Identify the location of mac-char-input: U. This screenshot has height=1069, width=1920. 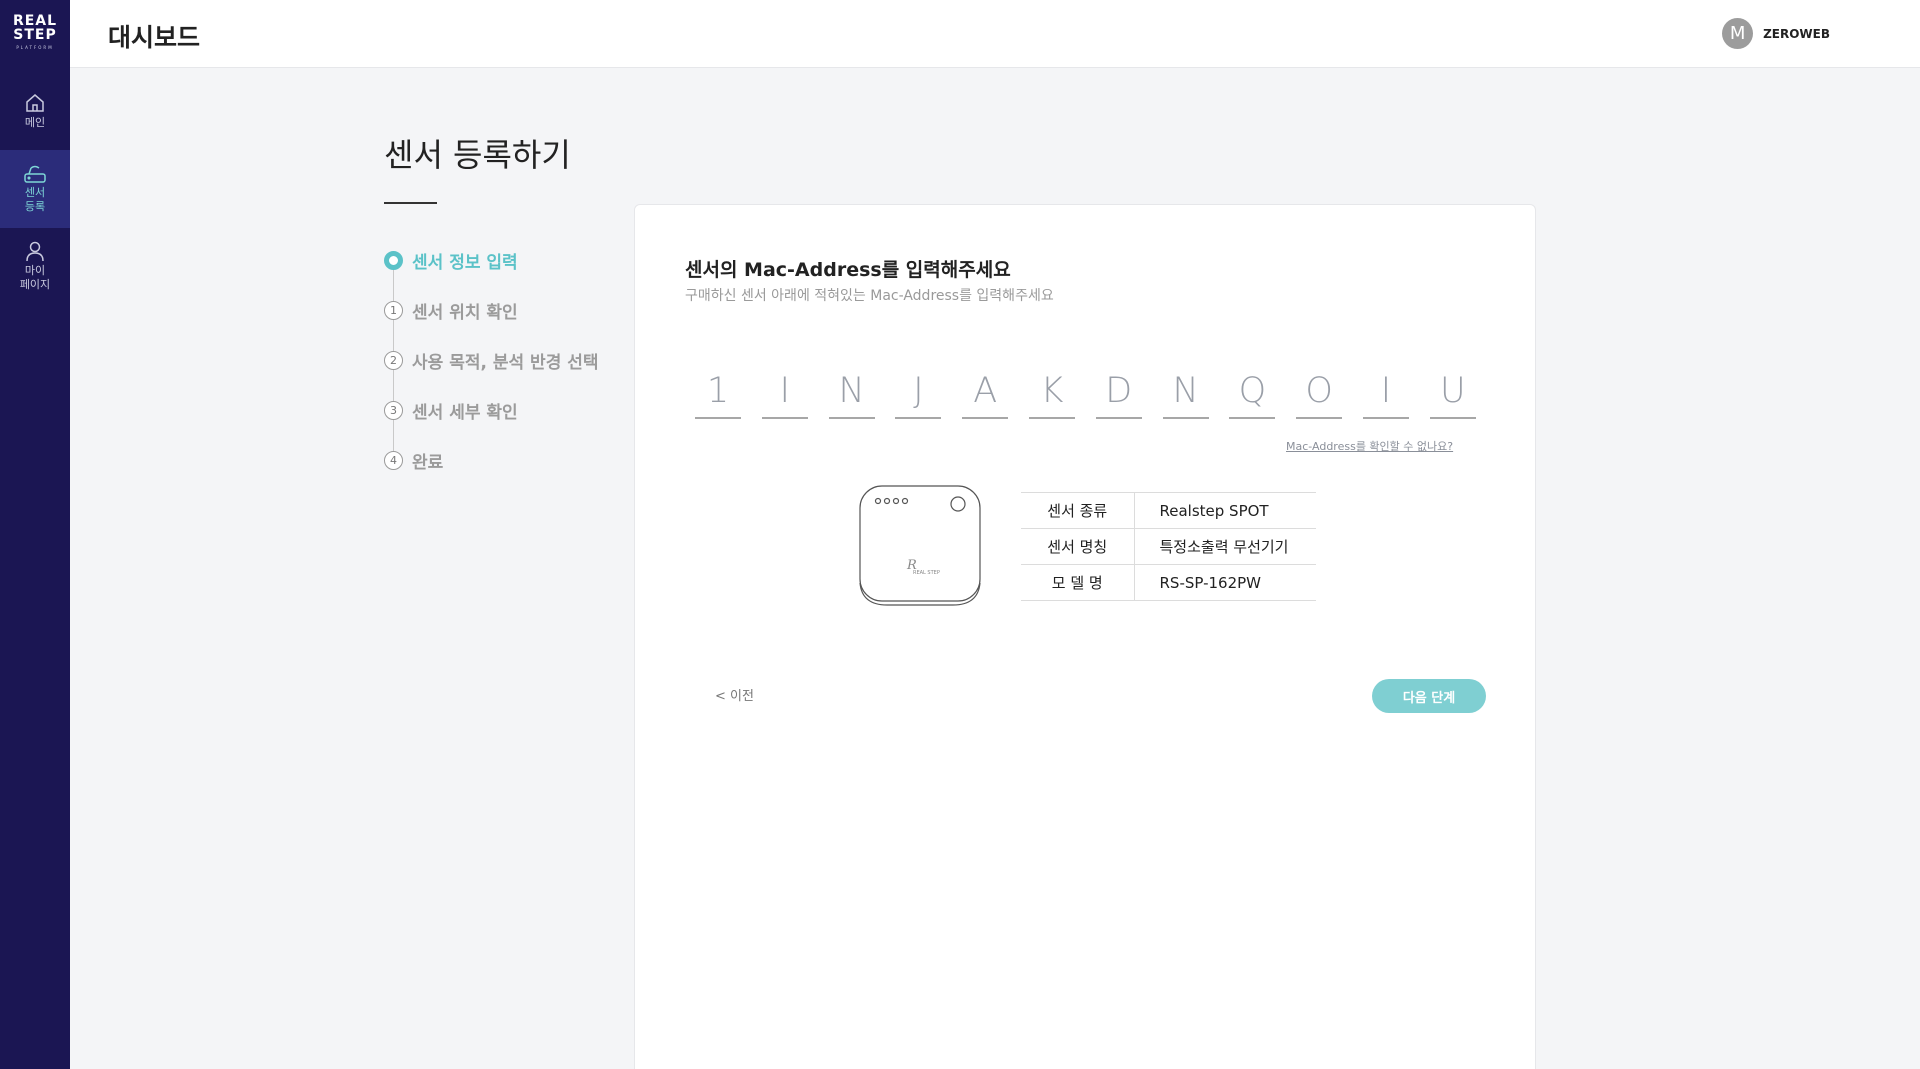
(1452, 393).